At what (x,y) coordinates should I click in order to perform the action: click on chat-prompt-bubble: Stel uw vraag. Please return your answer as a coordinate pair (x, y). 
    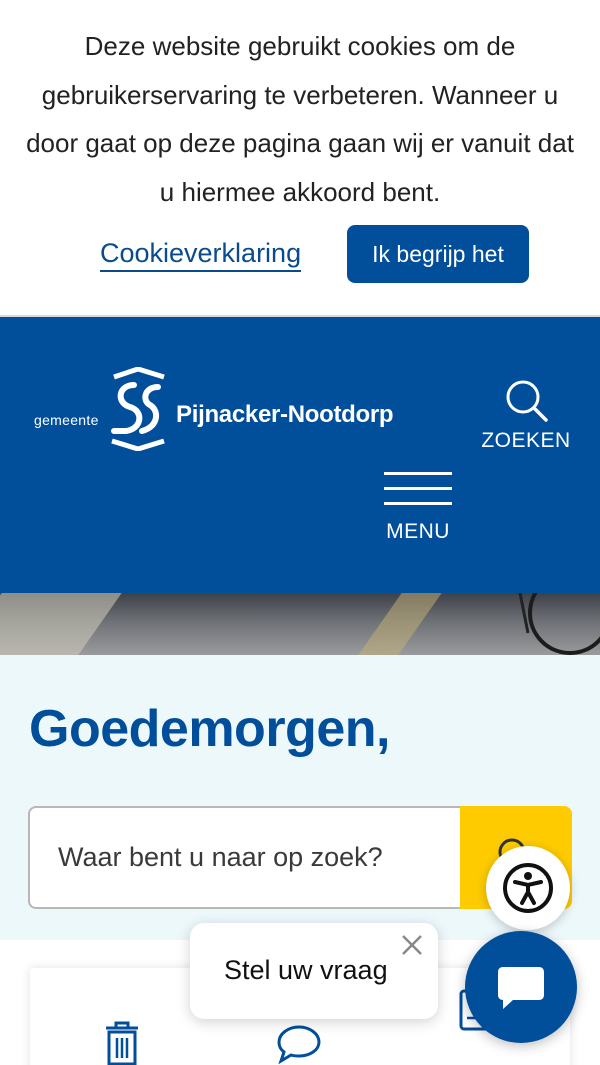
    Looking at the image, I should click on (314, 971).